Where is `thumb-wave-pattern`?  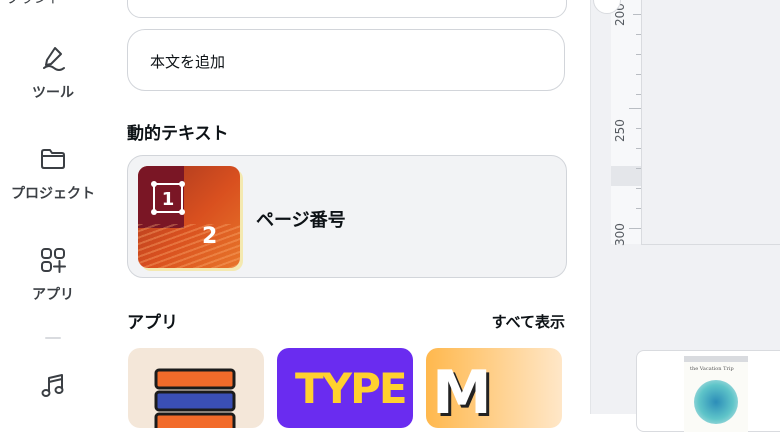 thumb-wave-pattern is located at coordinates (189, 246).